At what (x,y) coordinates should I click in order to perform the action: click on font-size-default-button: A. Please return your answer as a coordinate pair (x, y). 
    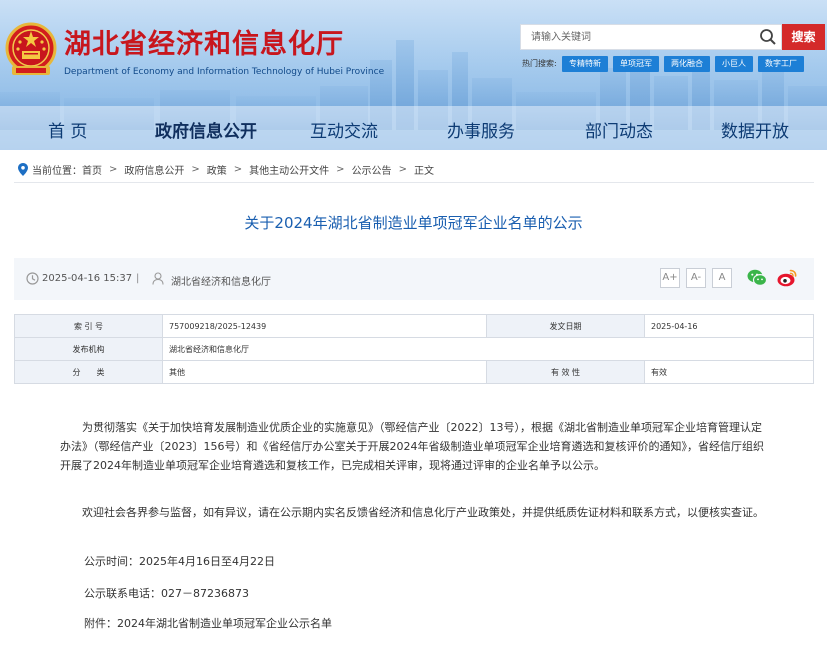
    Looking at the image, I should click on (722, 278).